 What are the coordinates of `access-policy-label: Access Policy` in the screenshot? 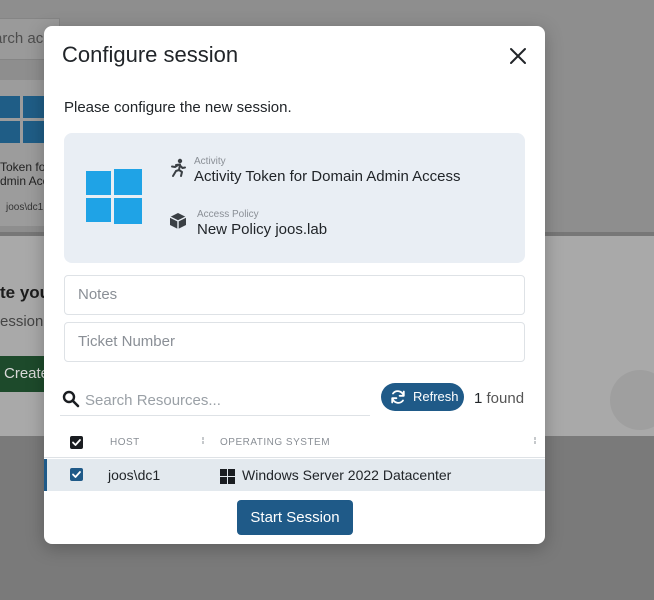 It's located at (228, 214).